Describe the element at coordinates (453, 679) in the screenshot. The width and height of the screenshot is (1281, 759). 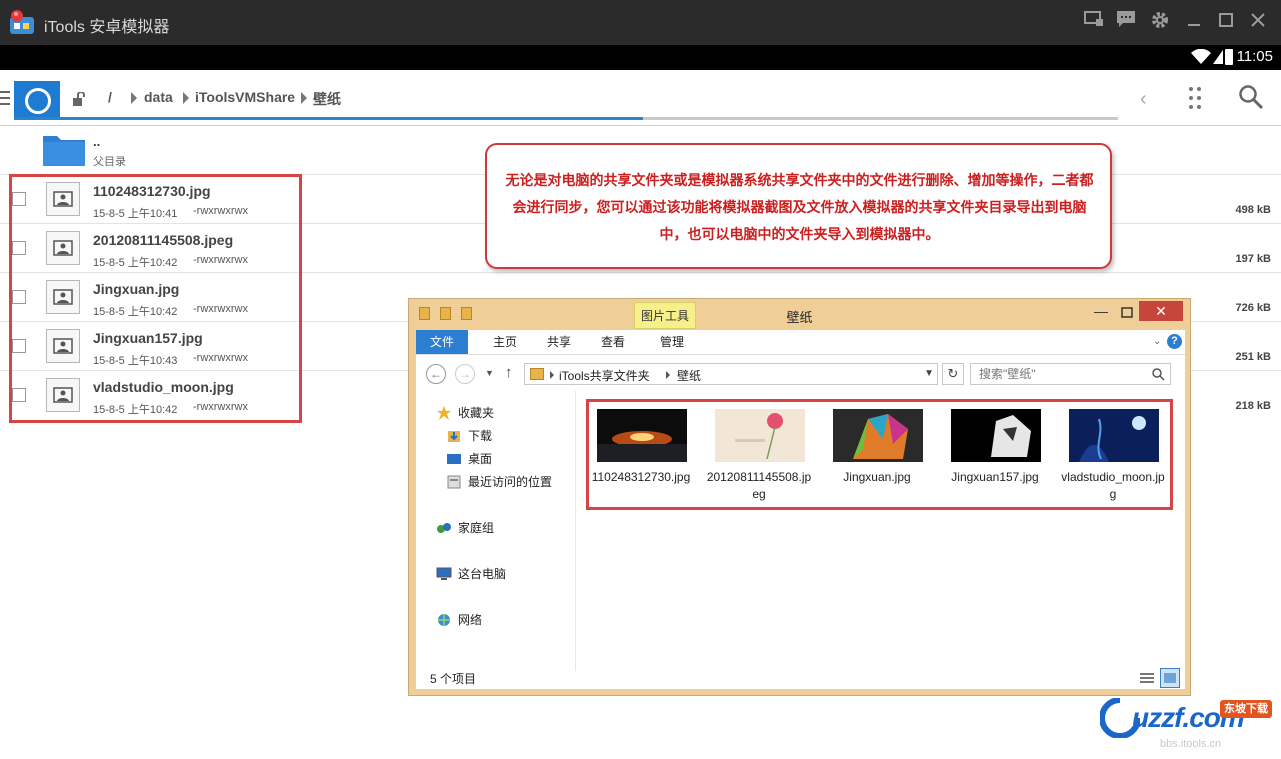
I see `item-count: 5 个项目` at that location.